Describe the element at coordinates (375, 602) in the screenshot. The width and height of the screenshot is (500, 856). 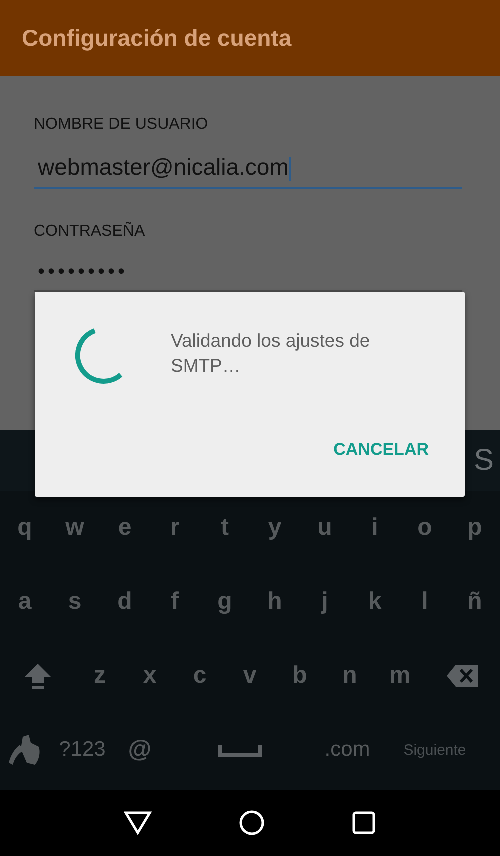
I see `key: k` at that location.